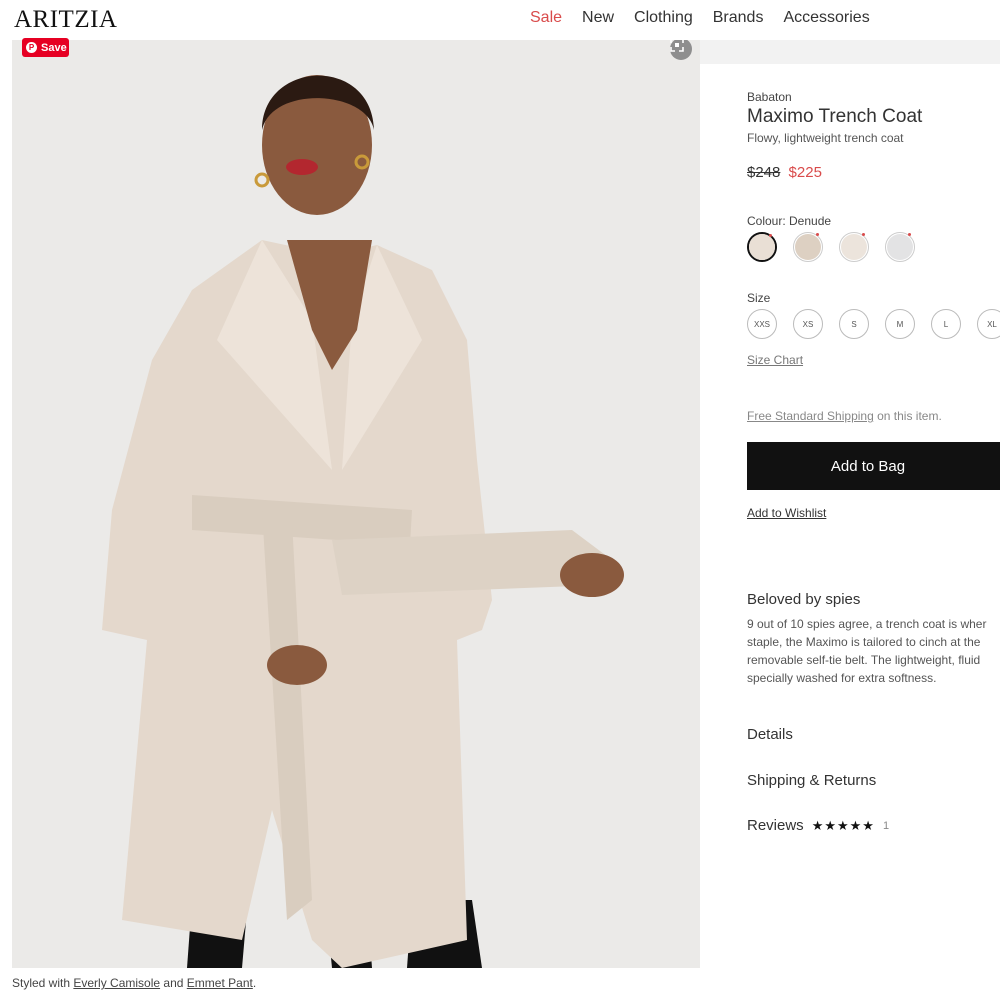 The width and height of the screenshot is (1000, 1000). Describe the element at coordinates (909, 416) in the screenshot. I see `shipping-suffix: on this item.` at that location.